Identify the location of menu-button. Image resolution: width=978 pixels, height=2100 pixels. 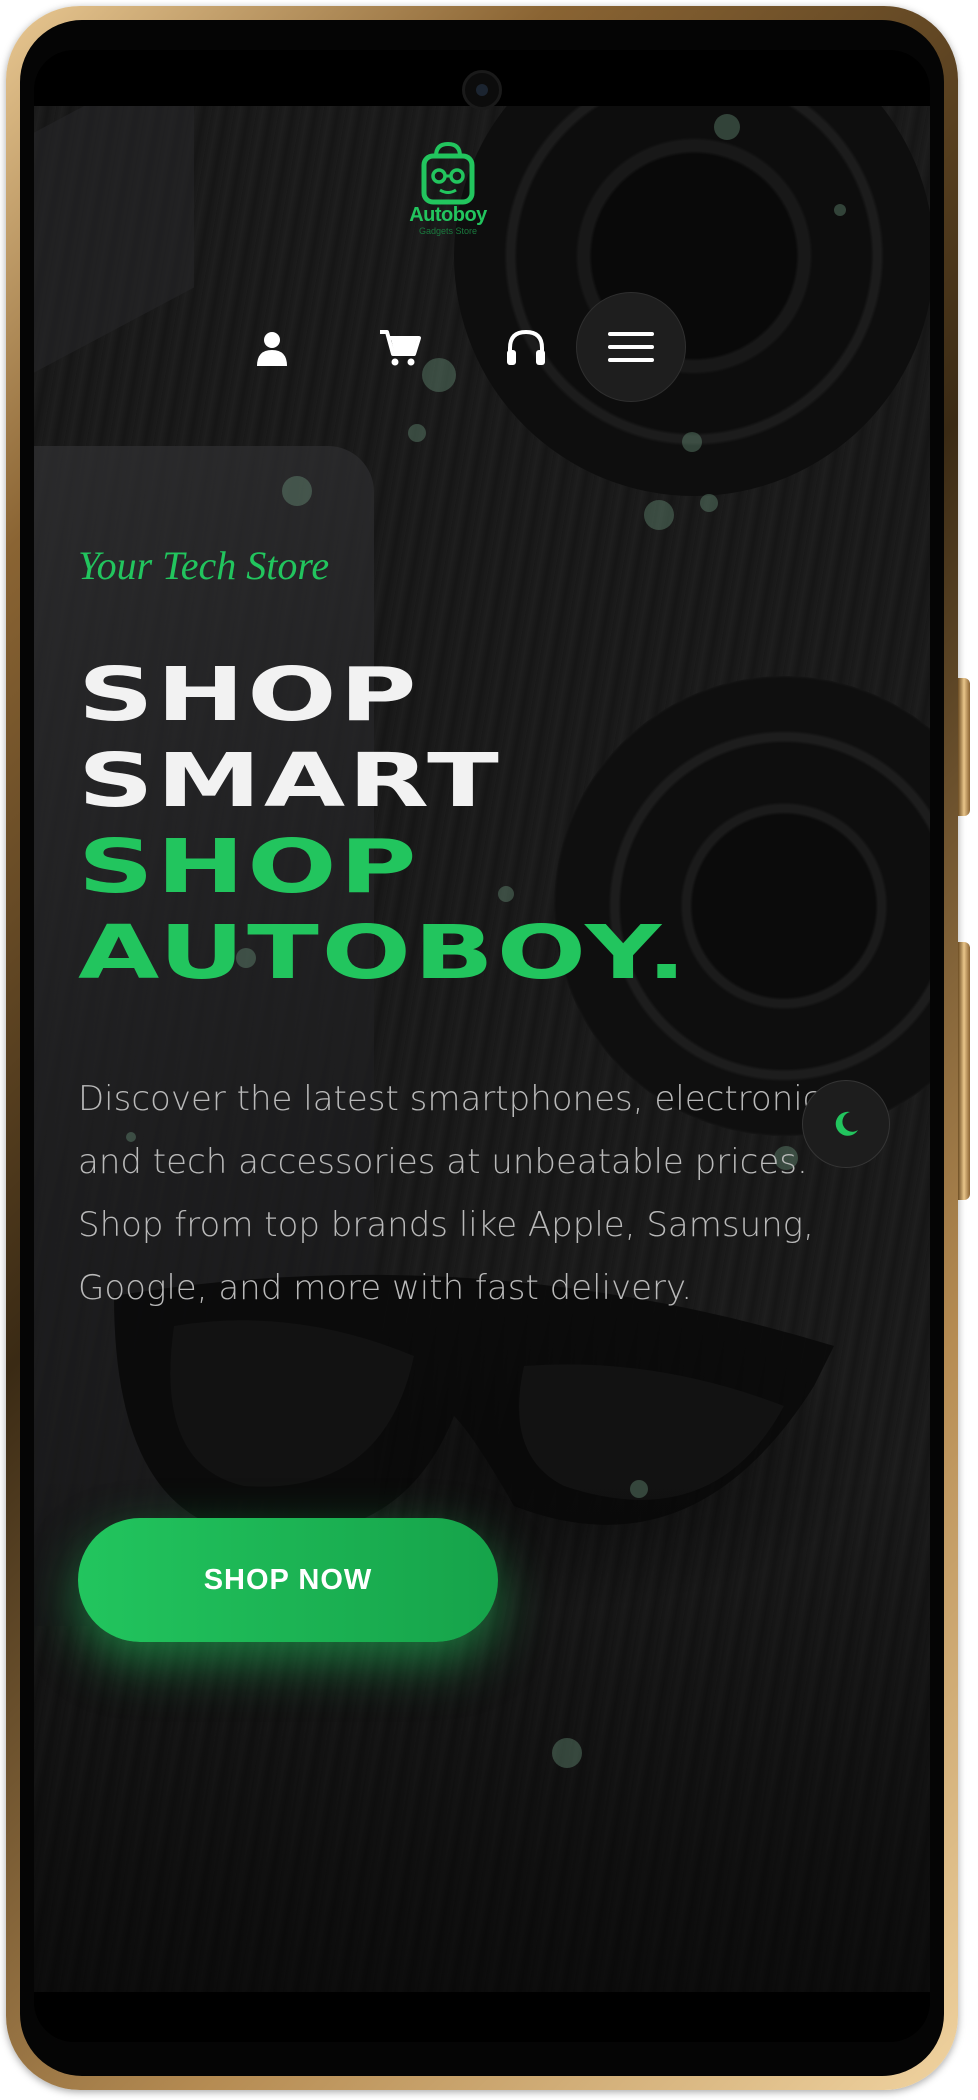
(631, 347).